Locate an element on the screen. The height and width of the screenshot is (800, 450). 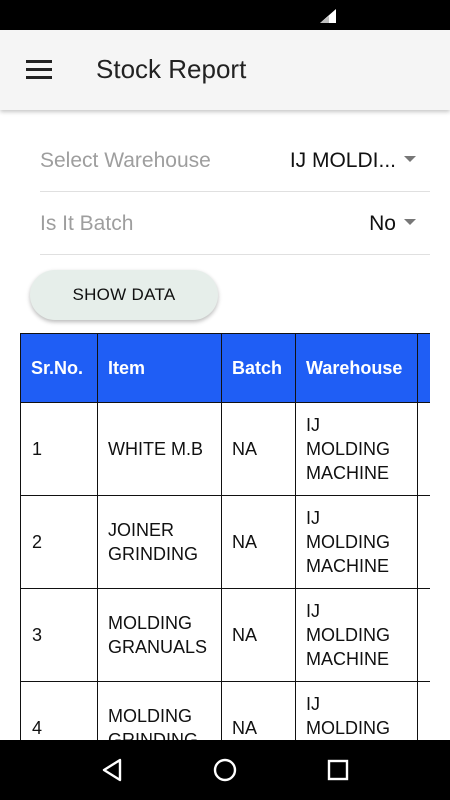
table-row: 3 MOLDING GRANUALS NA IJ MOLDING MACHINE is located at coordinates (225, 635).